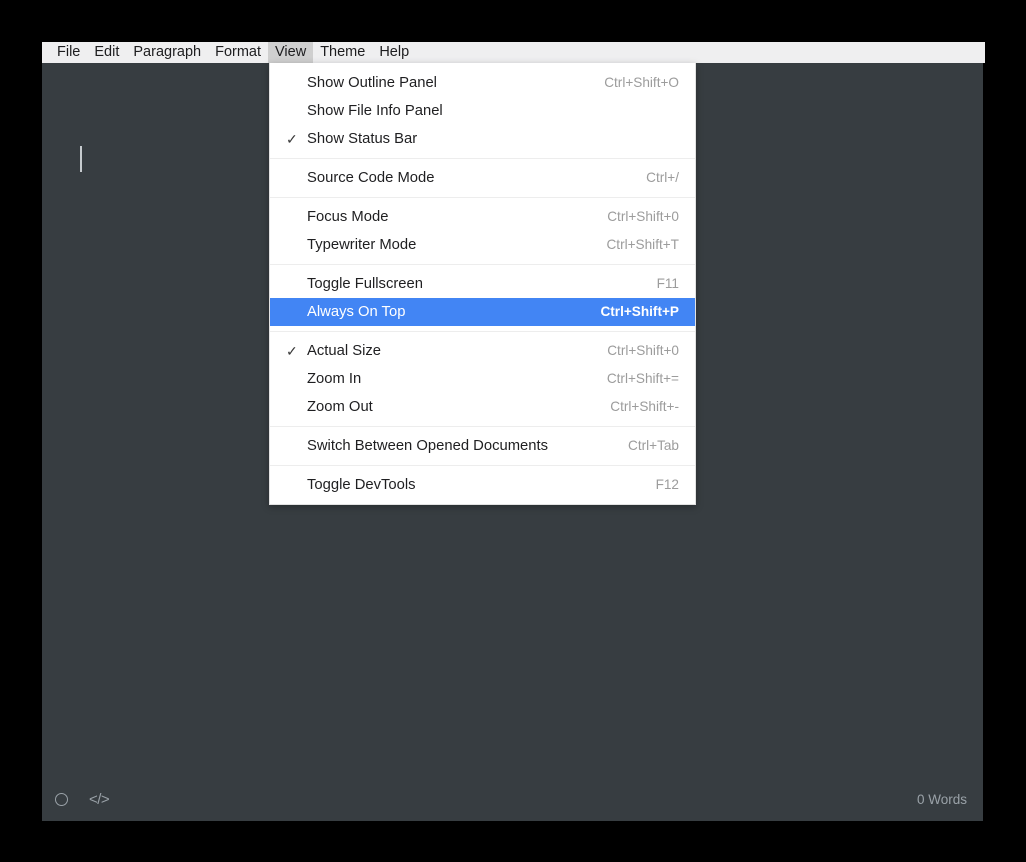  I want to click on menu-item-focus-mode: Focus Mode Ctrl+Shift+0, so click(482, 217).